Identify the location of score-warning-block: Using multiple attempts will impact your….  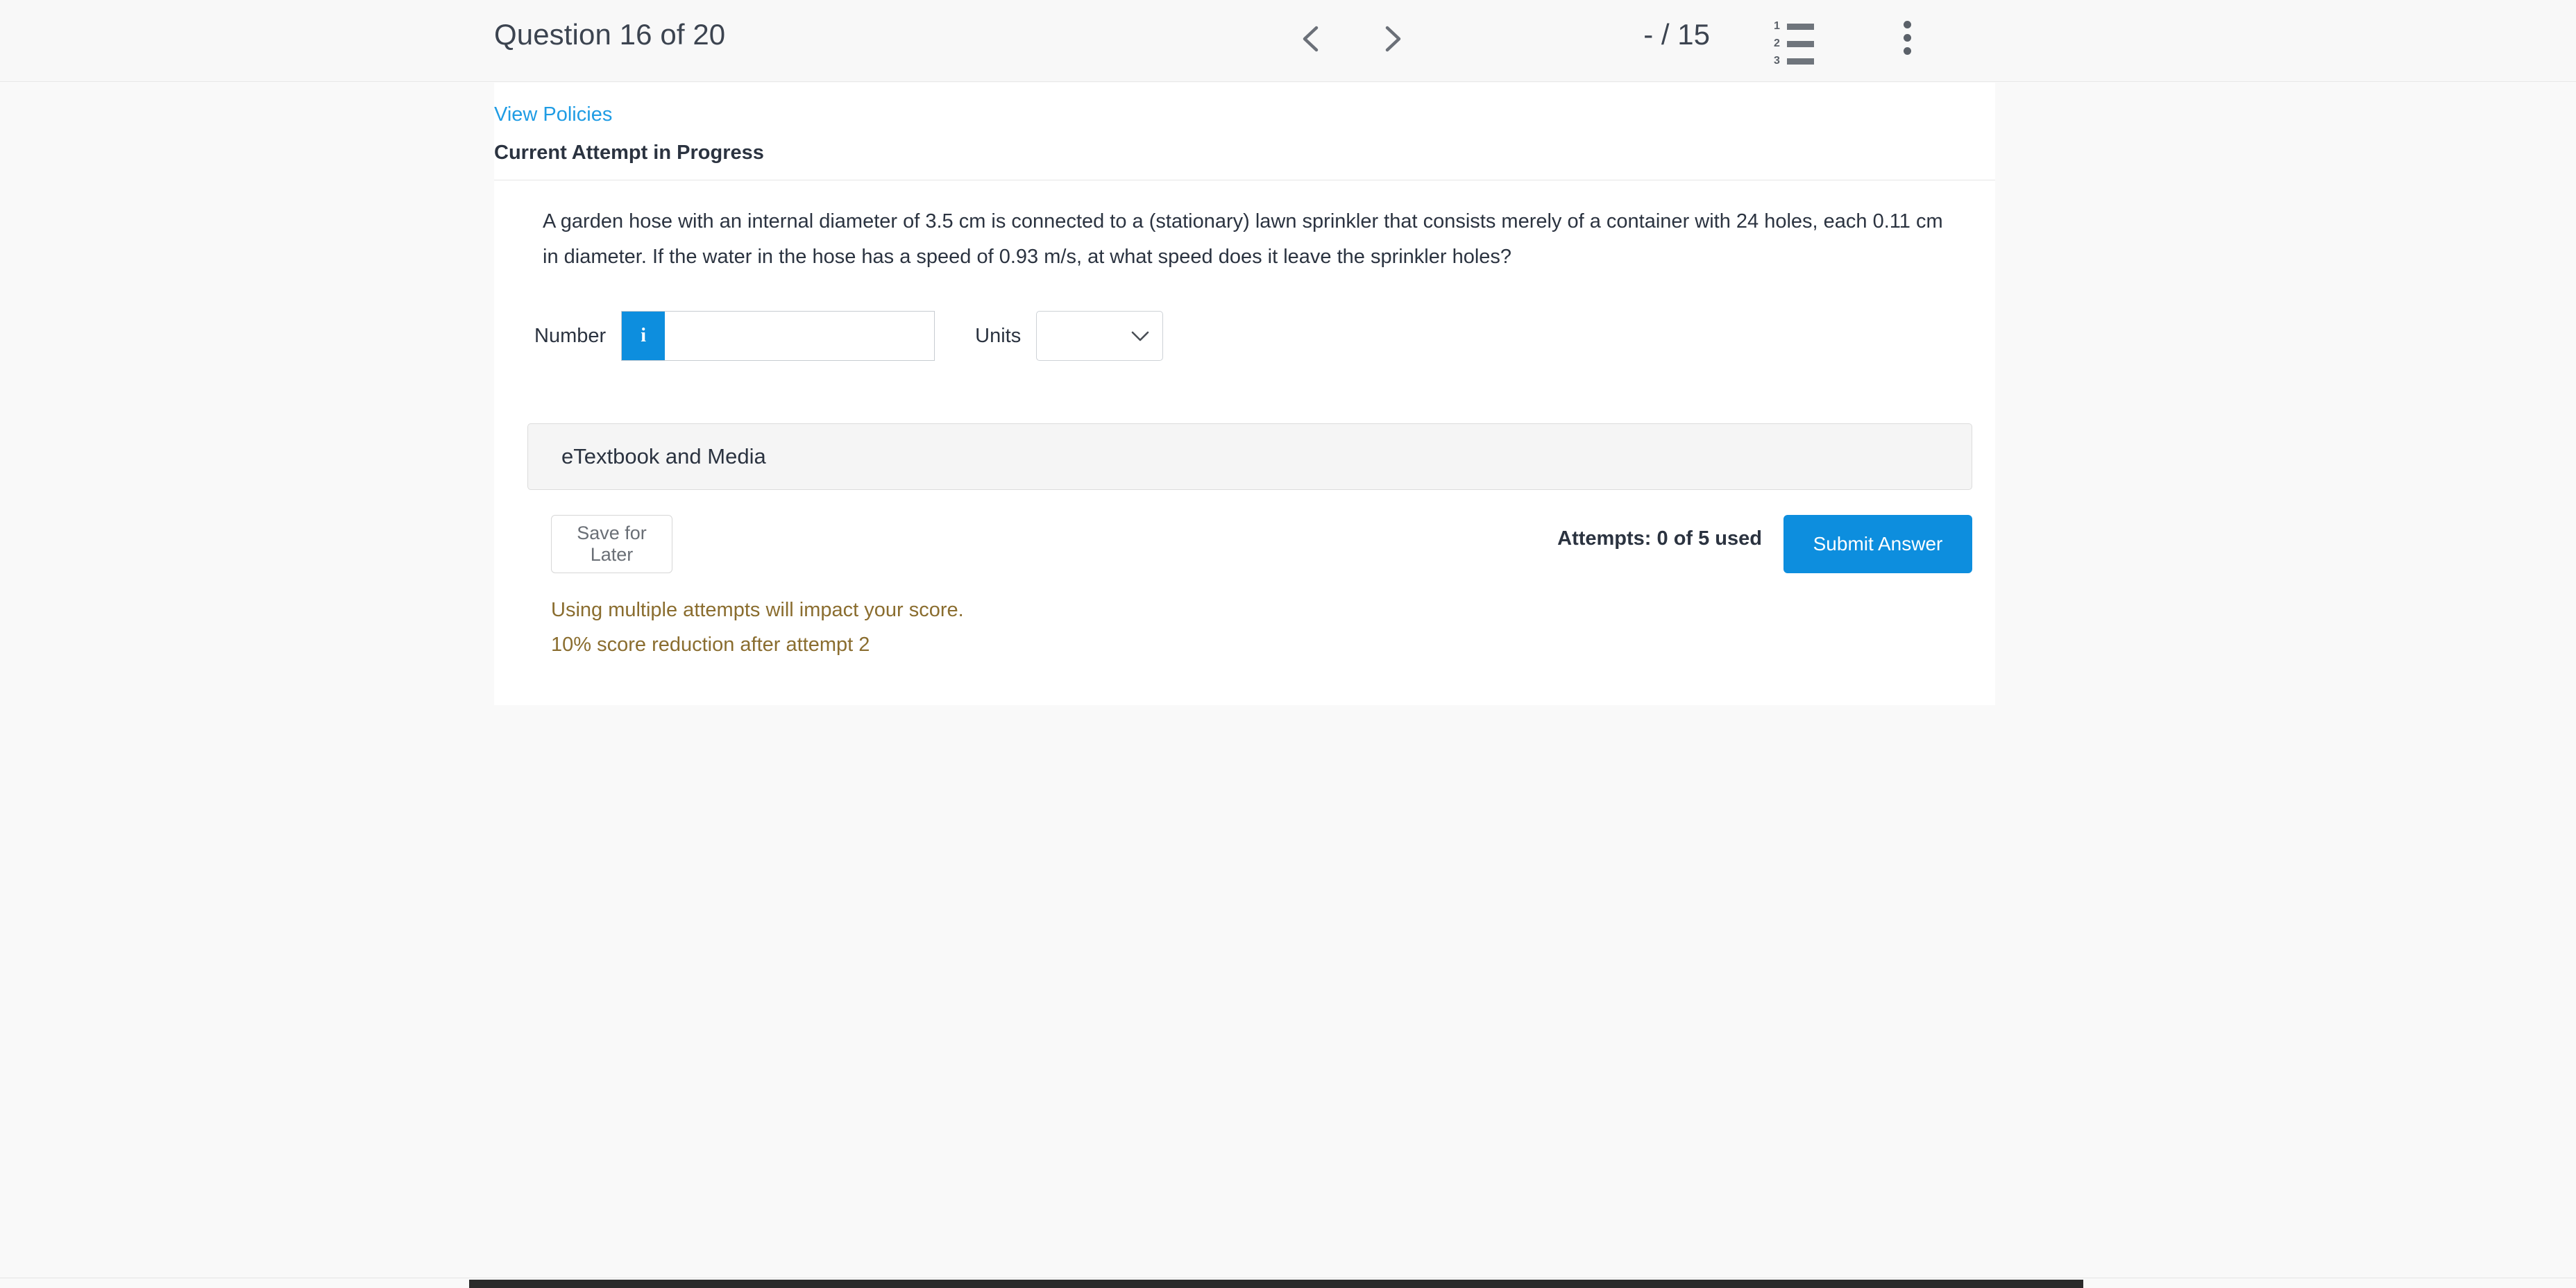
(1249, 649).